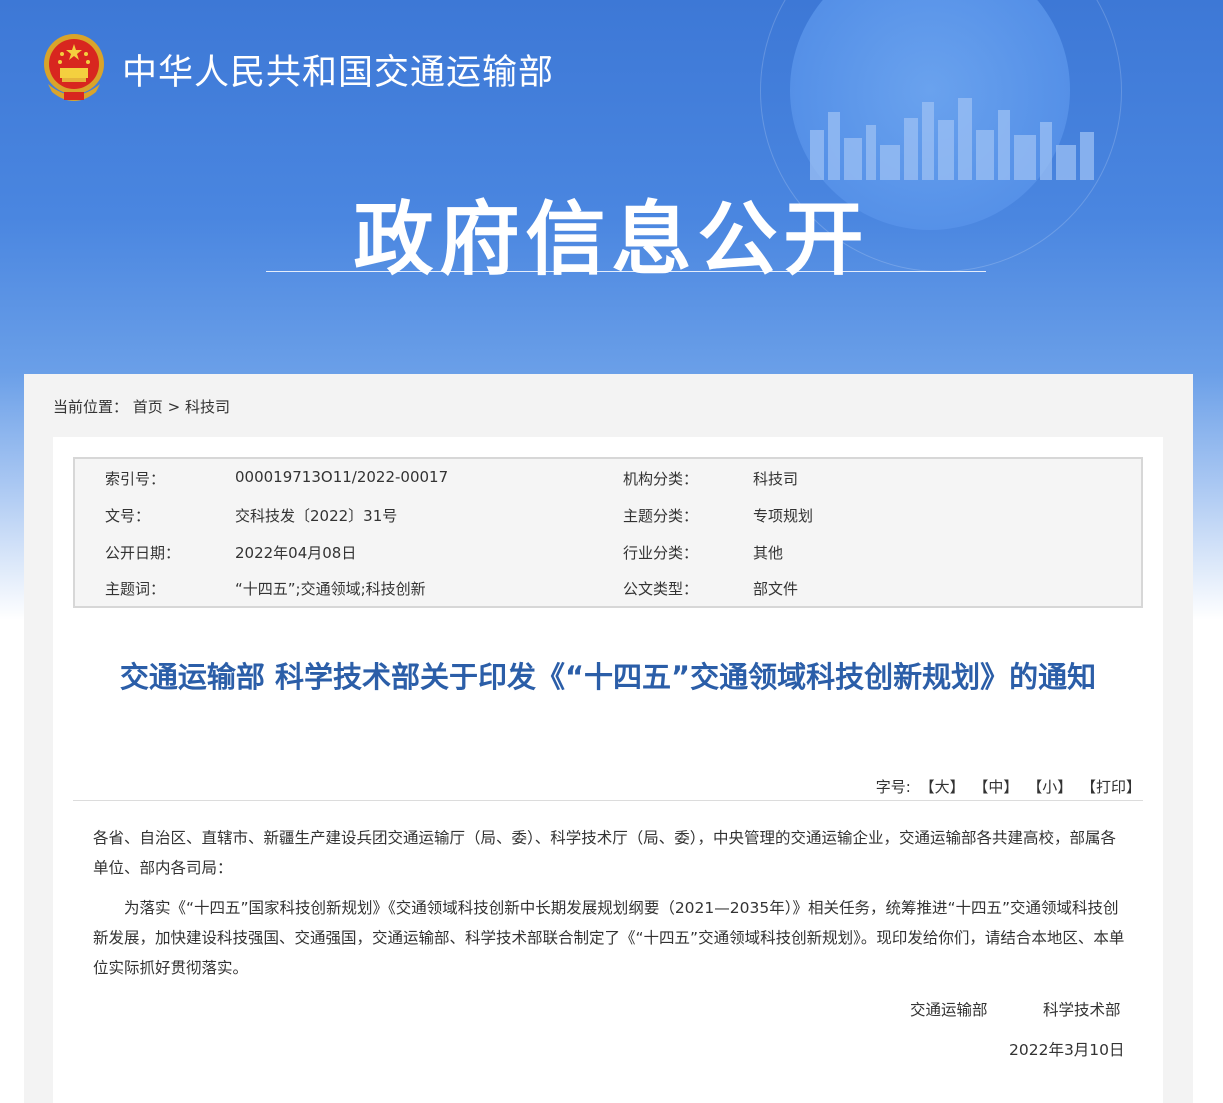  Describe the element at coordinates (91, 407) in the screenshot. I see `breadcrumb-label: 当前位置：` at that location.